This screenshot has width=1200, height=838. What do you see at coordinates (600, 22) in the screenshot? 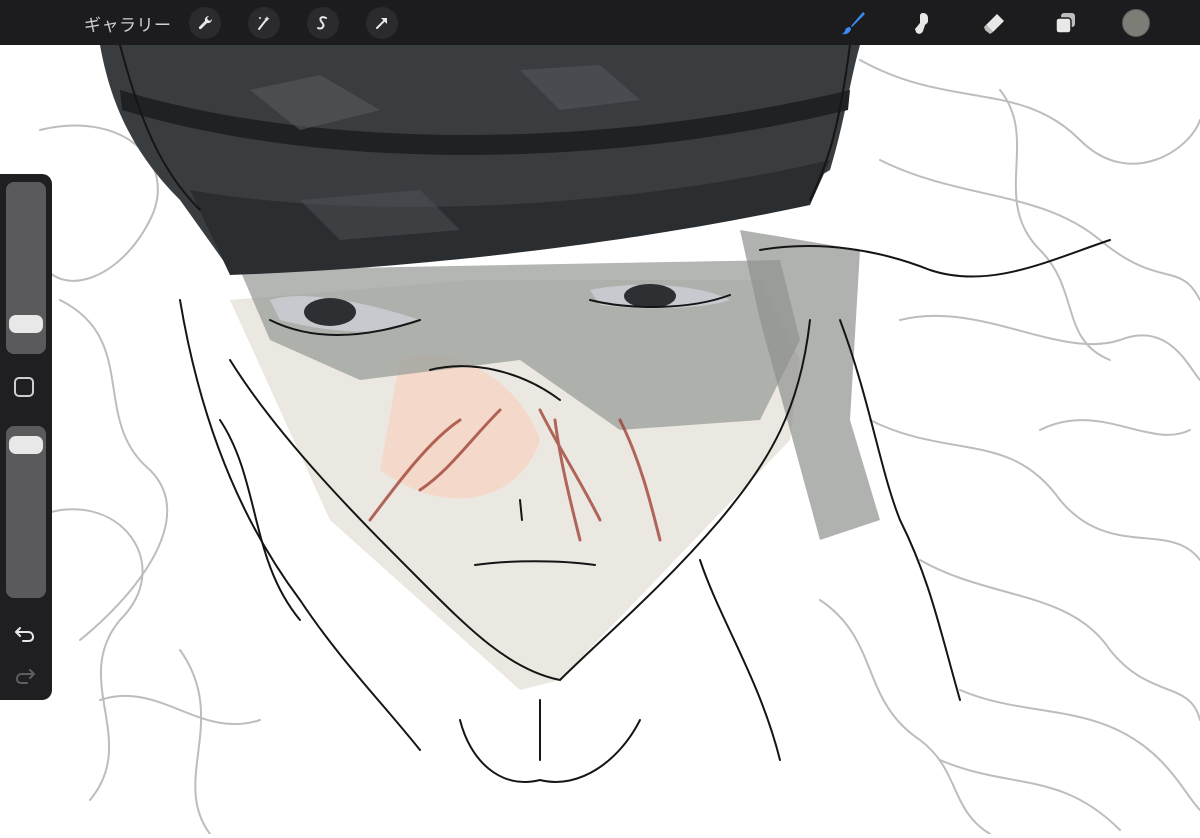
I see `top-toolbar: ギャラリー` at bounding box center [600, 22].